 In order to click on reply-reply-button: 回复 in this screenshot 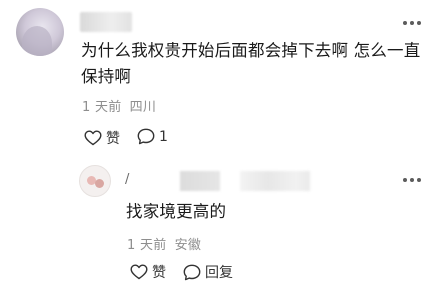, I will do `click(208, 272)`.